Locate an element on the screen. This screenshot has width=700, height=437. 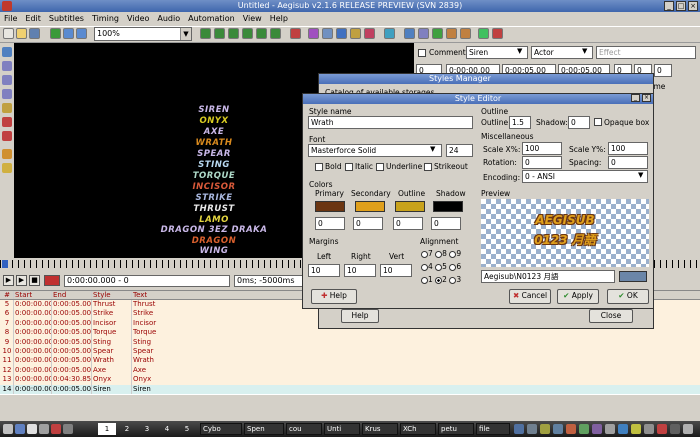
workspace-4: 4 is located at coordinates (167, 429).